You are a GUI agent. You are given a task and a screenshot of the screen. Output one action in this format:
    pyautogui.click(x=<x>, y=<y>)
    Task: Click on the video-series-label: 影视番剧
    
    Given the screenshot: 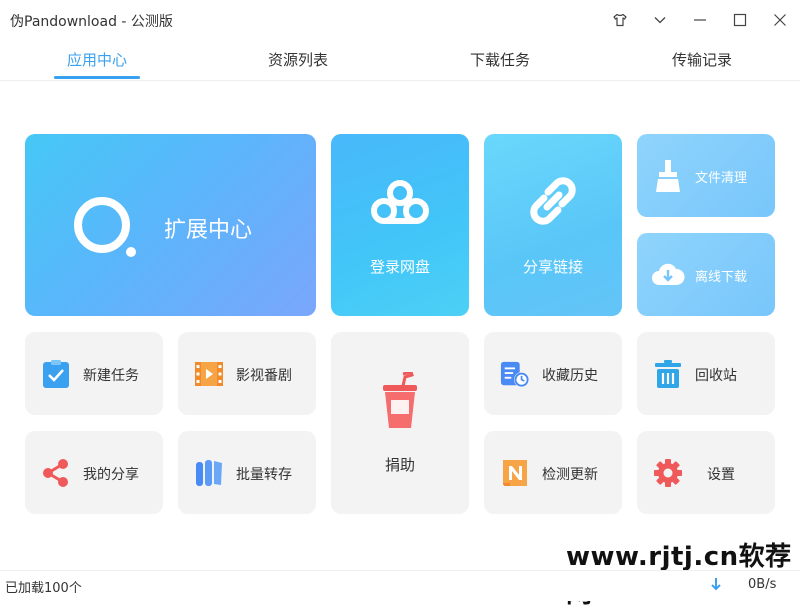 What is the action you would take?
    pyautogui.click(x=264, y=376)
    